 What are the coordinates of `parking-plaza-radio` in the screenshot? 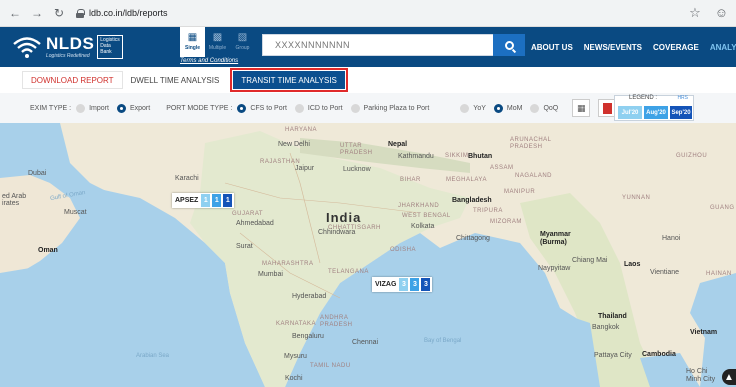 It's located at (355, 108).